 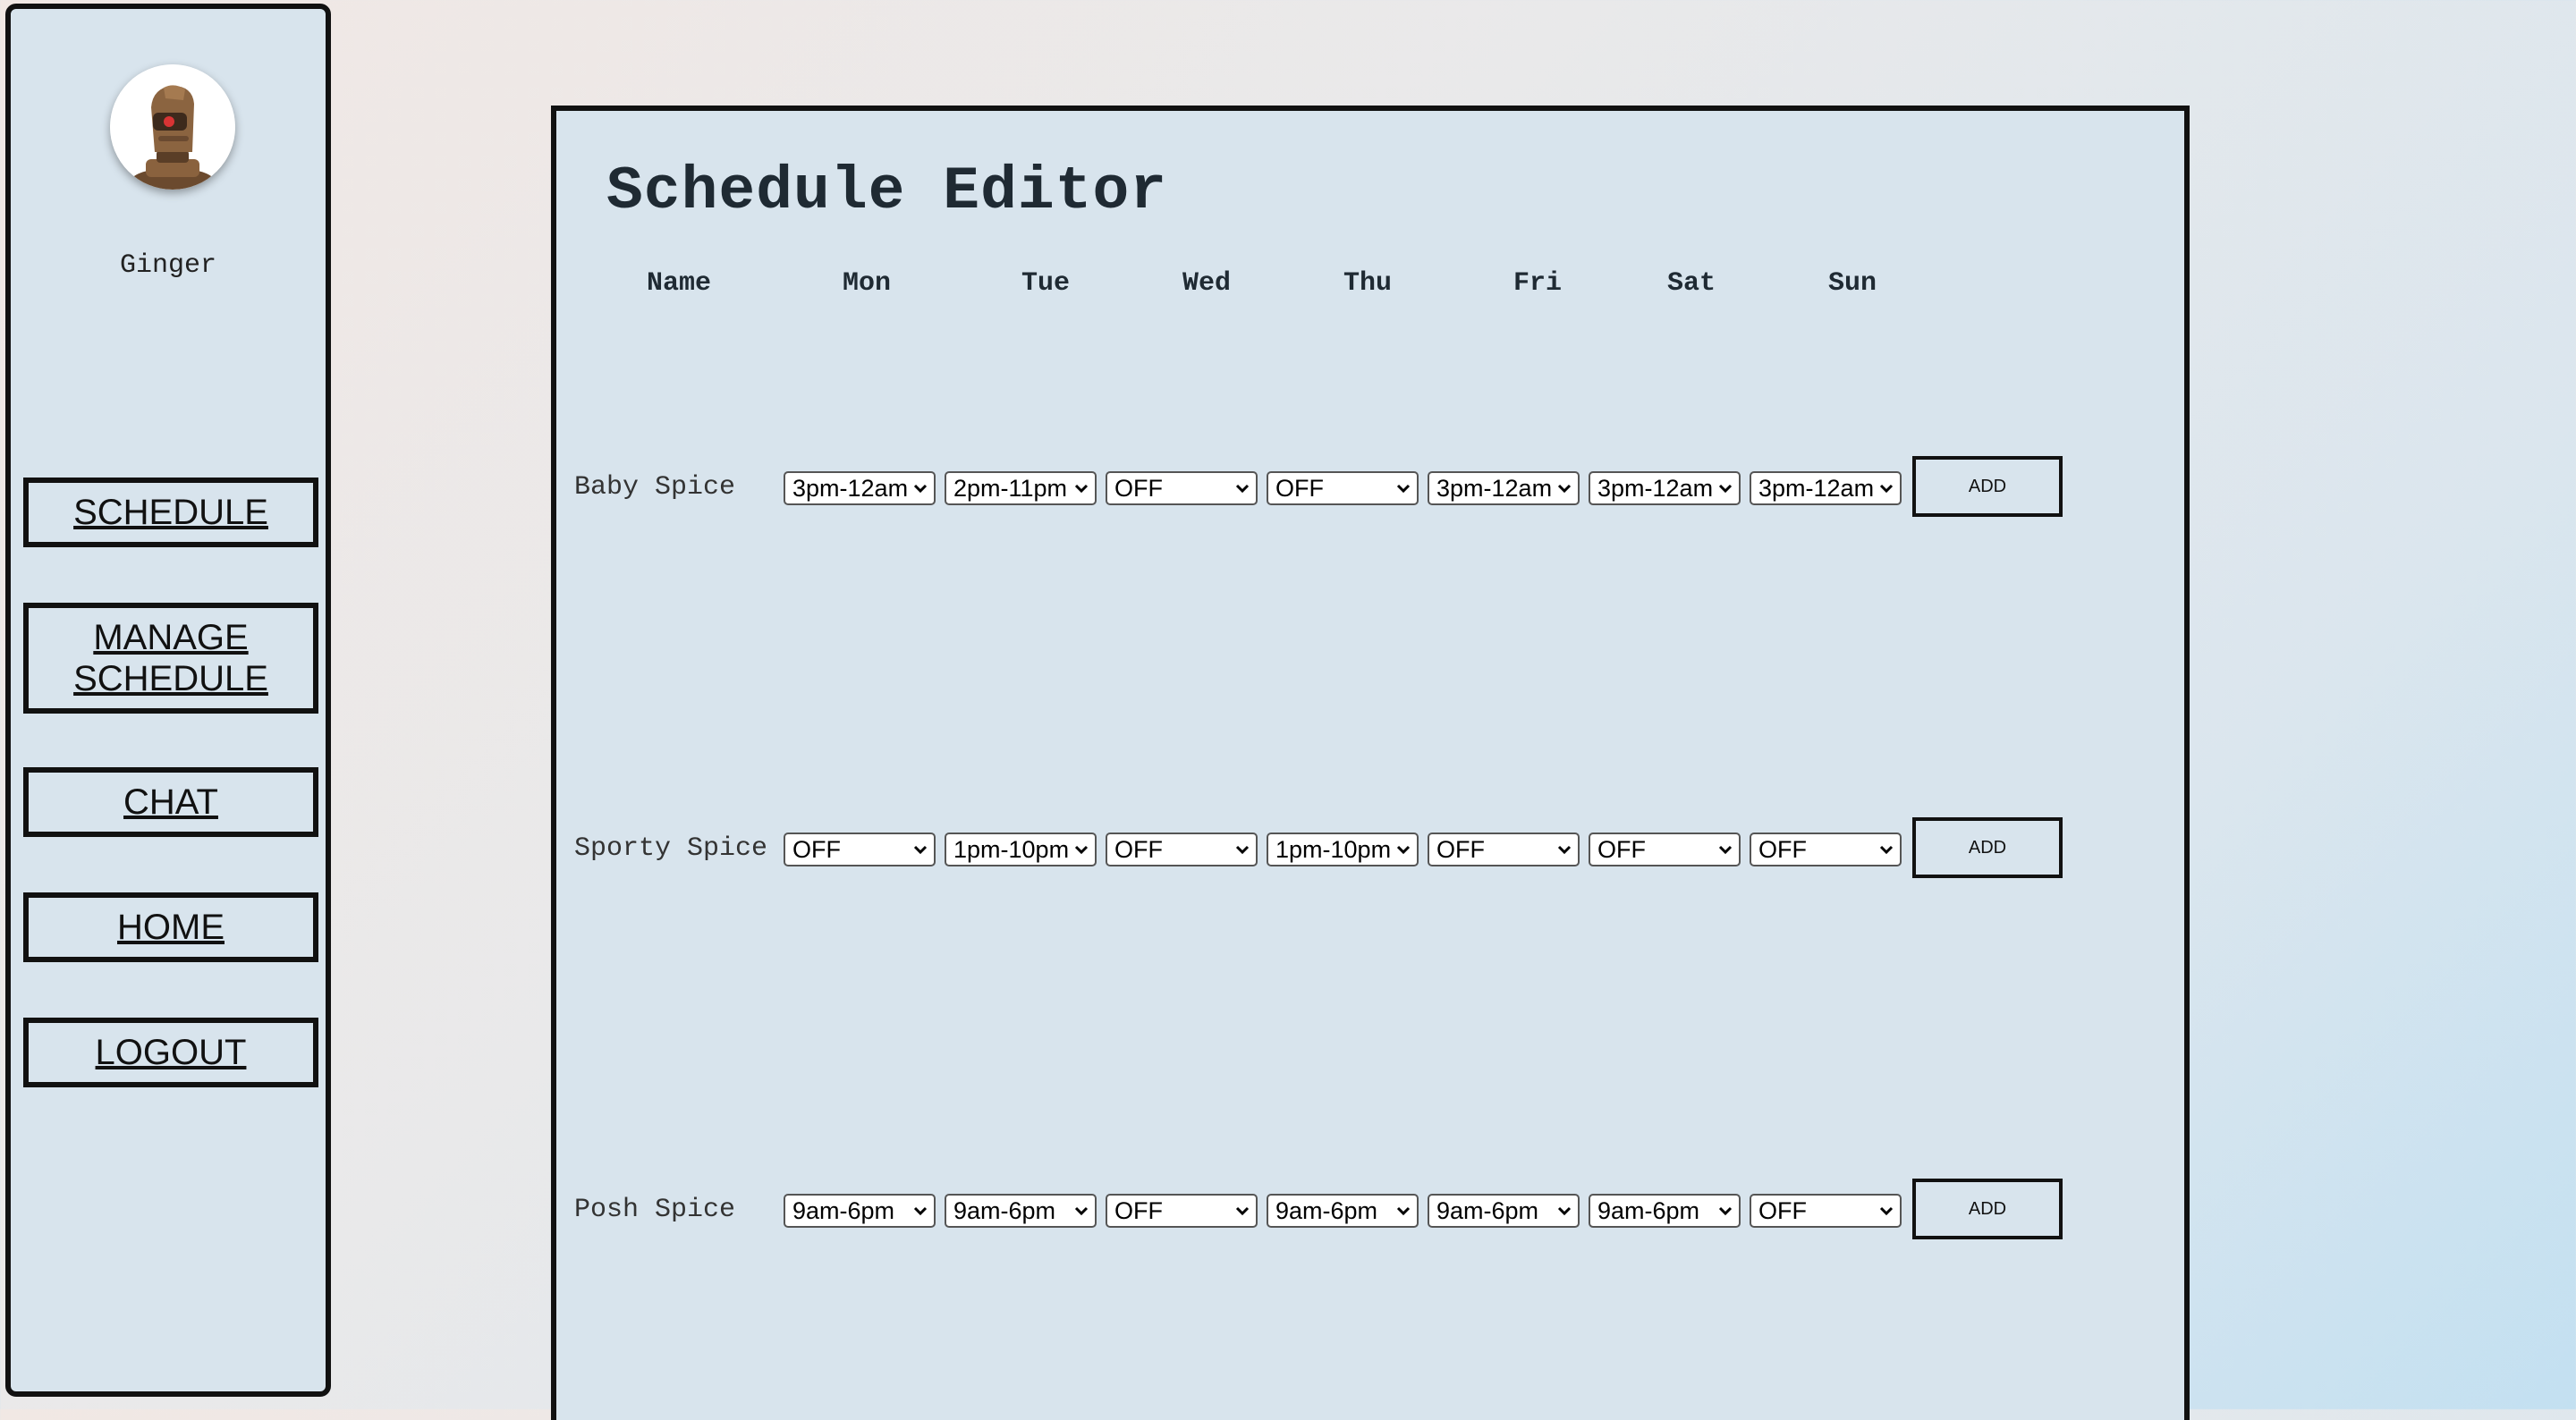 I want to click on nav-chat-button: CHAT, so click(x=170, y=802).